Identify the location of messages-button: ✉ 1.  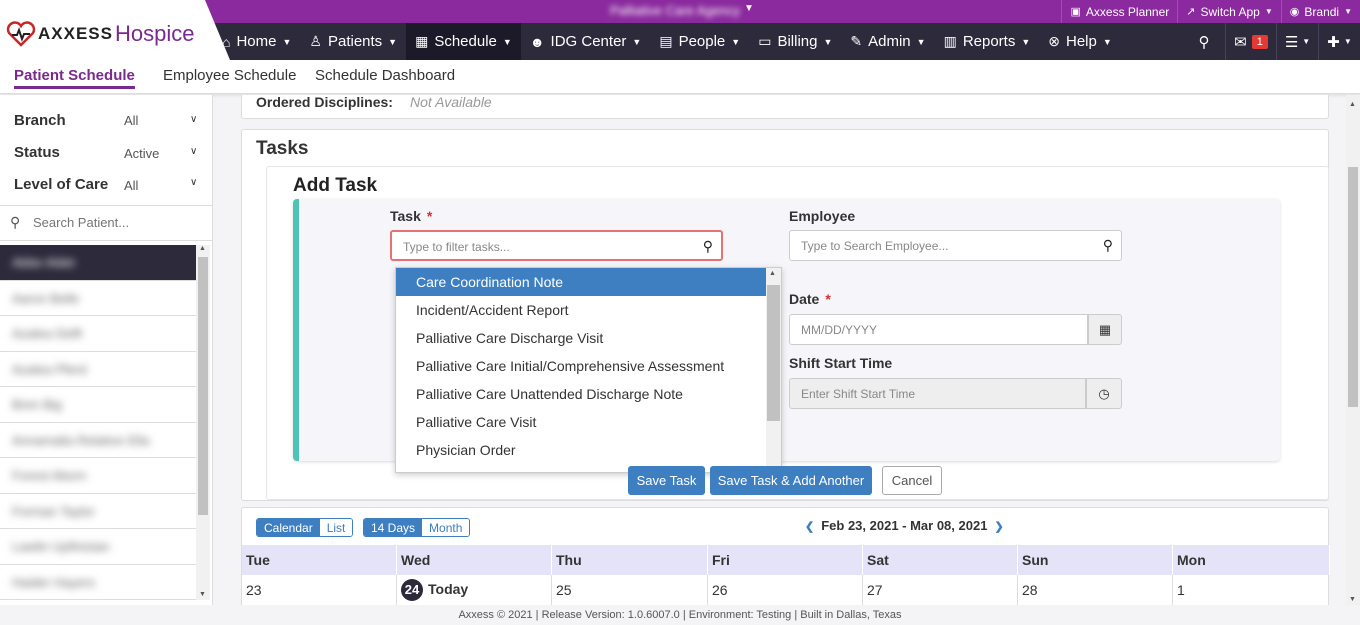
(1250, 41).